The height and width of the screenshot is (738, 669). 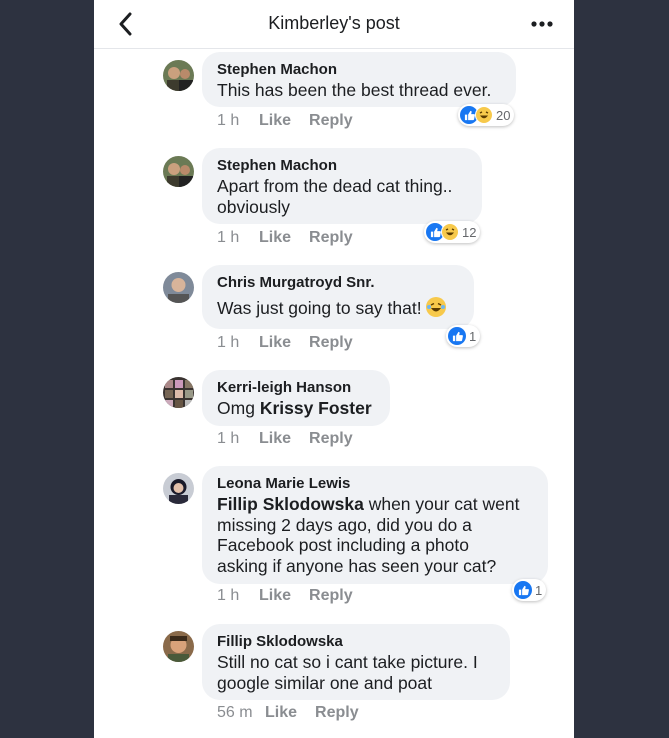 What do you see at coordinates (469, 232) in the screenshot?
I see `reaction-count: 12` at bounding box center [469, 232].